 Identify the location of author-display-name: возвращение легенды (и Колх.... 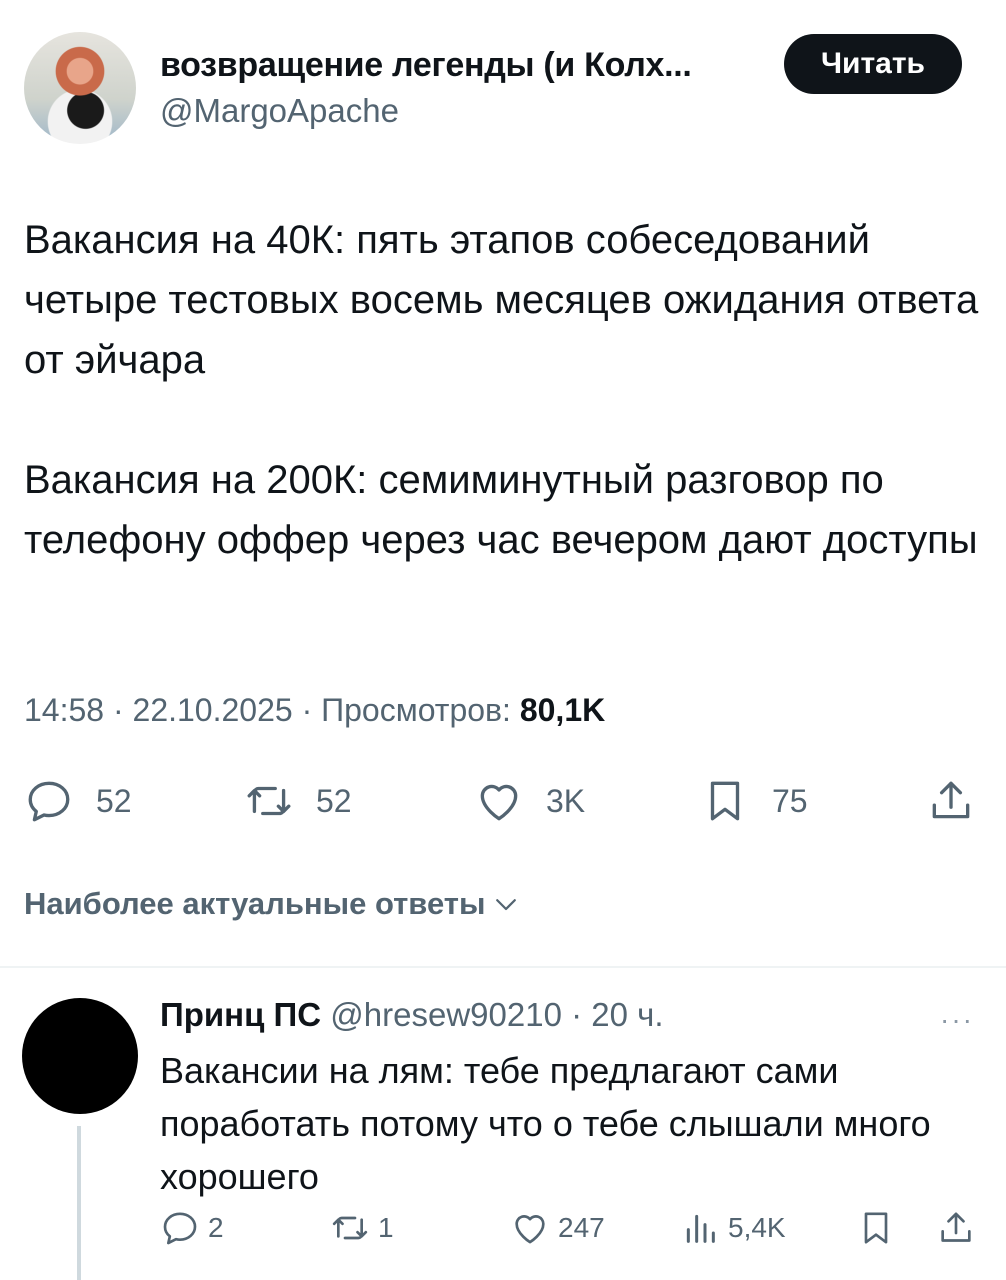
(426, 65).